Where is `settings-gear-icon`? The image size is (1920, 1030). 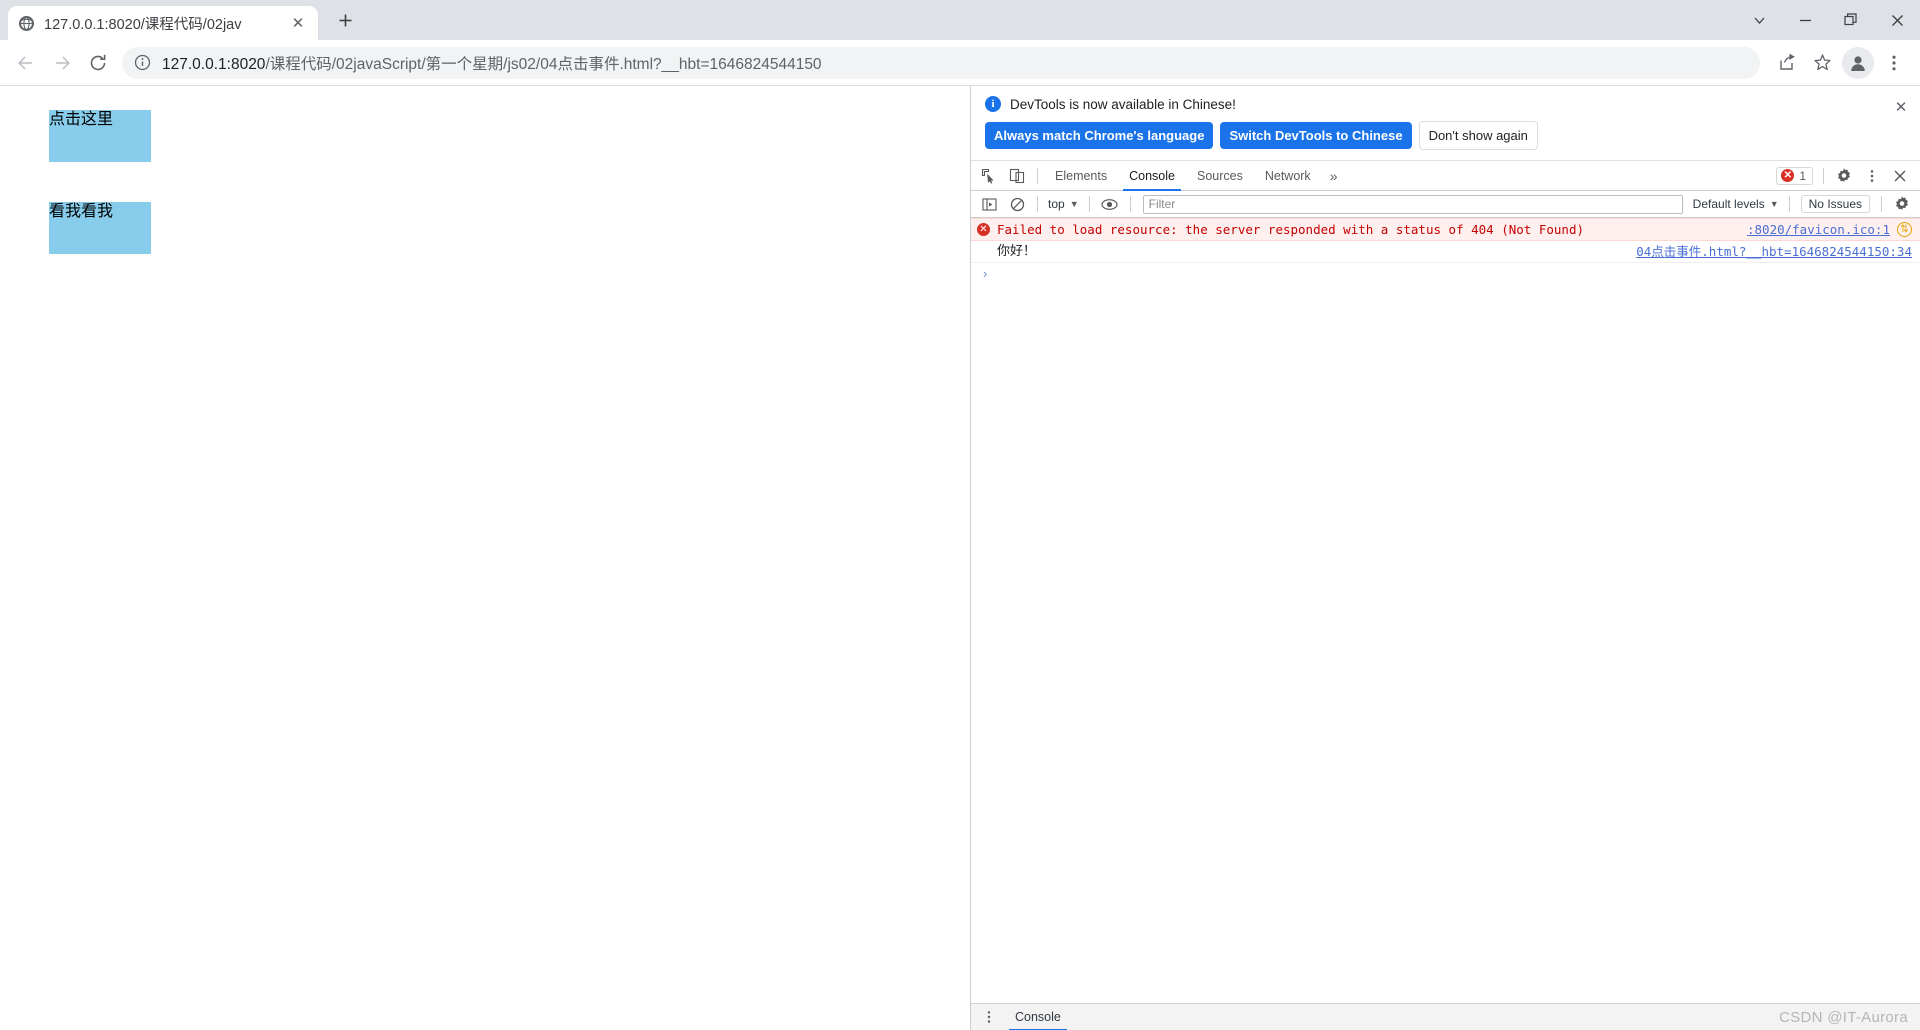 settings-gear-icon is located at coordinates (1844, 176).